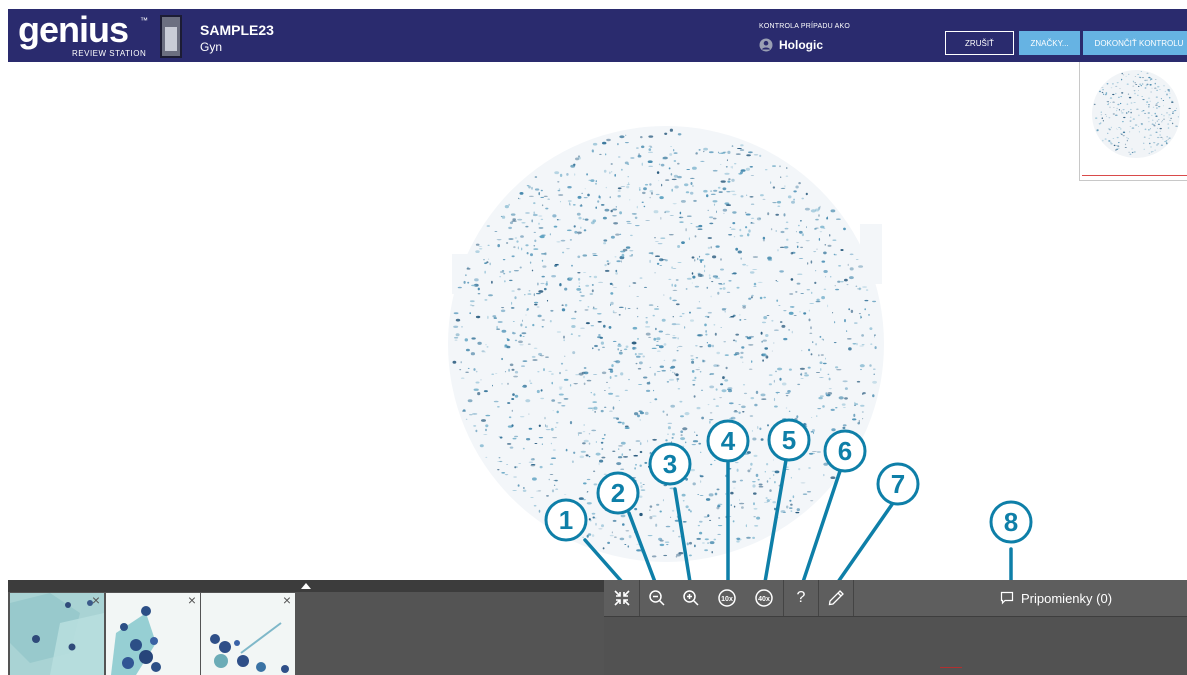  What do you see at coordinates (1135, 43) in the screenshot?
I see `finish-review-button: DOKONČIŤ KONTROLU` at bounding box center [1135, 43].